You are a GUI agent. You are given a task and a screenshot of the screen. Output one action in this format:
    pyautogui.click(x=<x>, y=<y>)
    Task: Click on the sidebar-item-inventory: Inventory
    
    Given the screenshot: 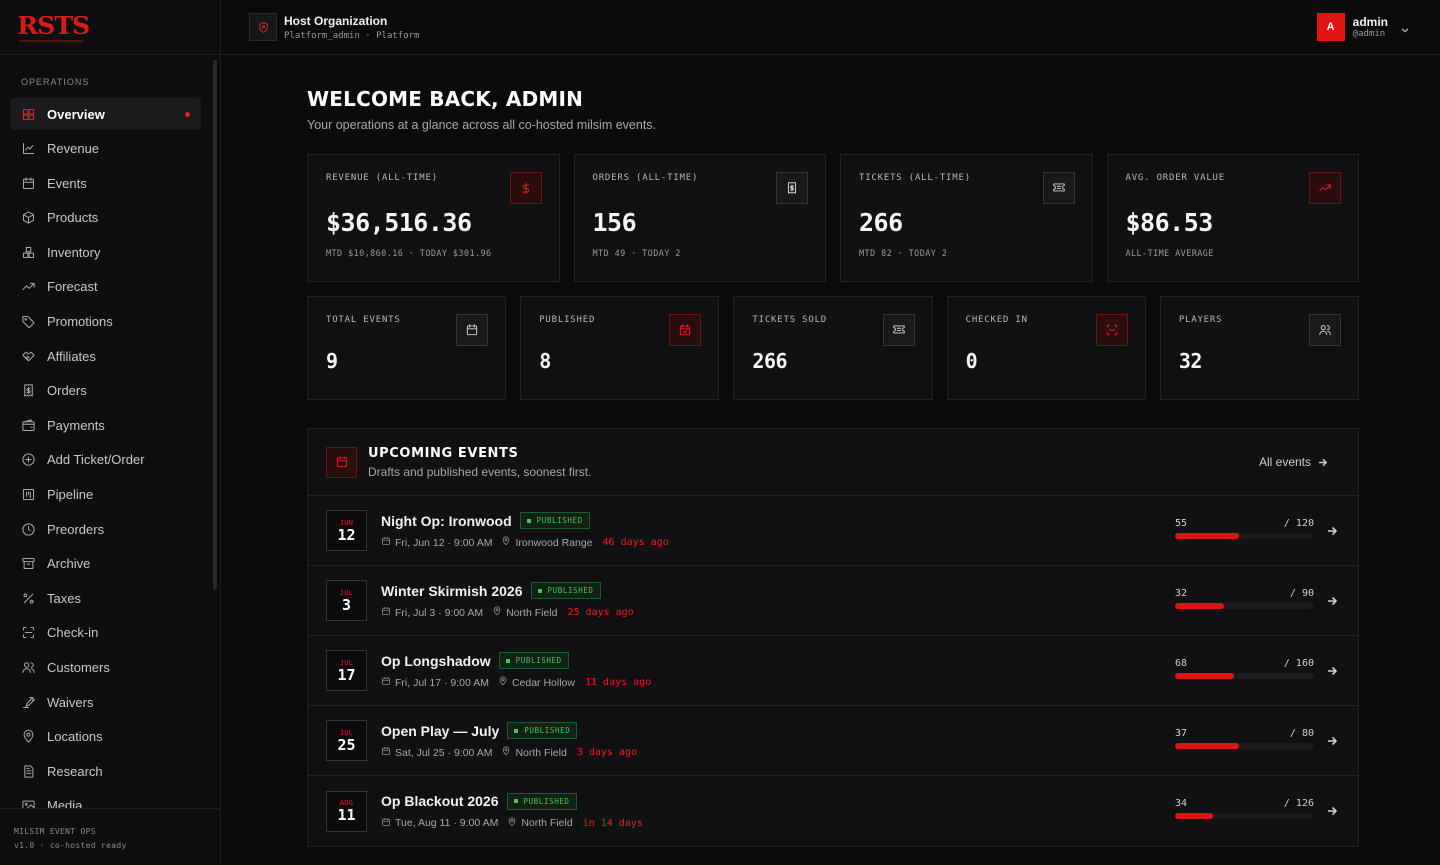 What is the action you would take?
    pyautogui.click(x=105, y=252)
    